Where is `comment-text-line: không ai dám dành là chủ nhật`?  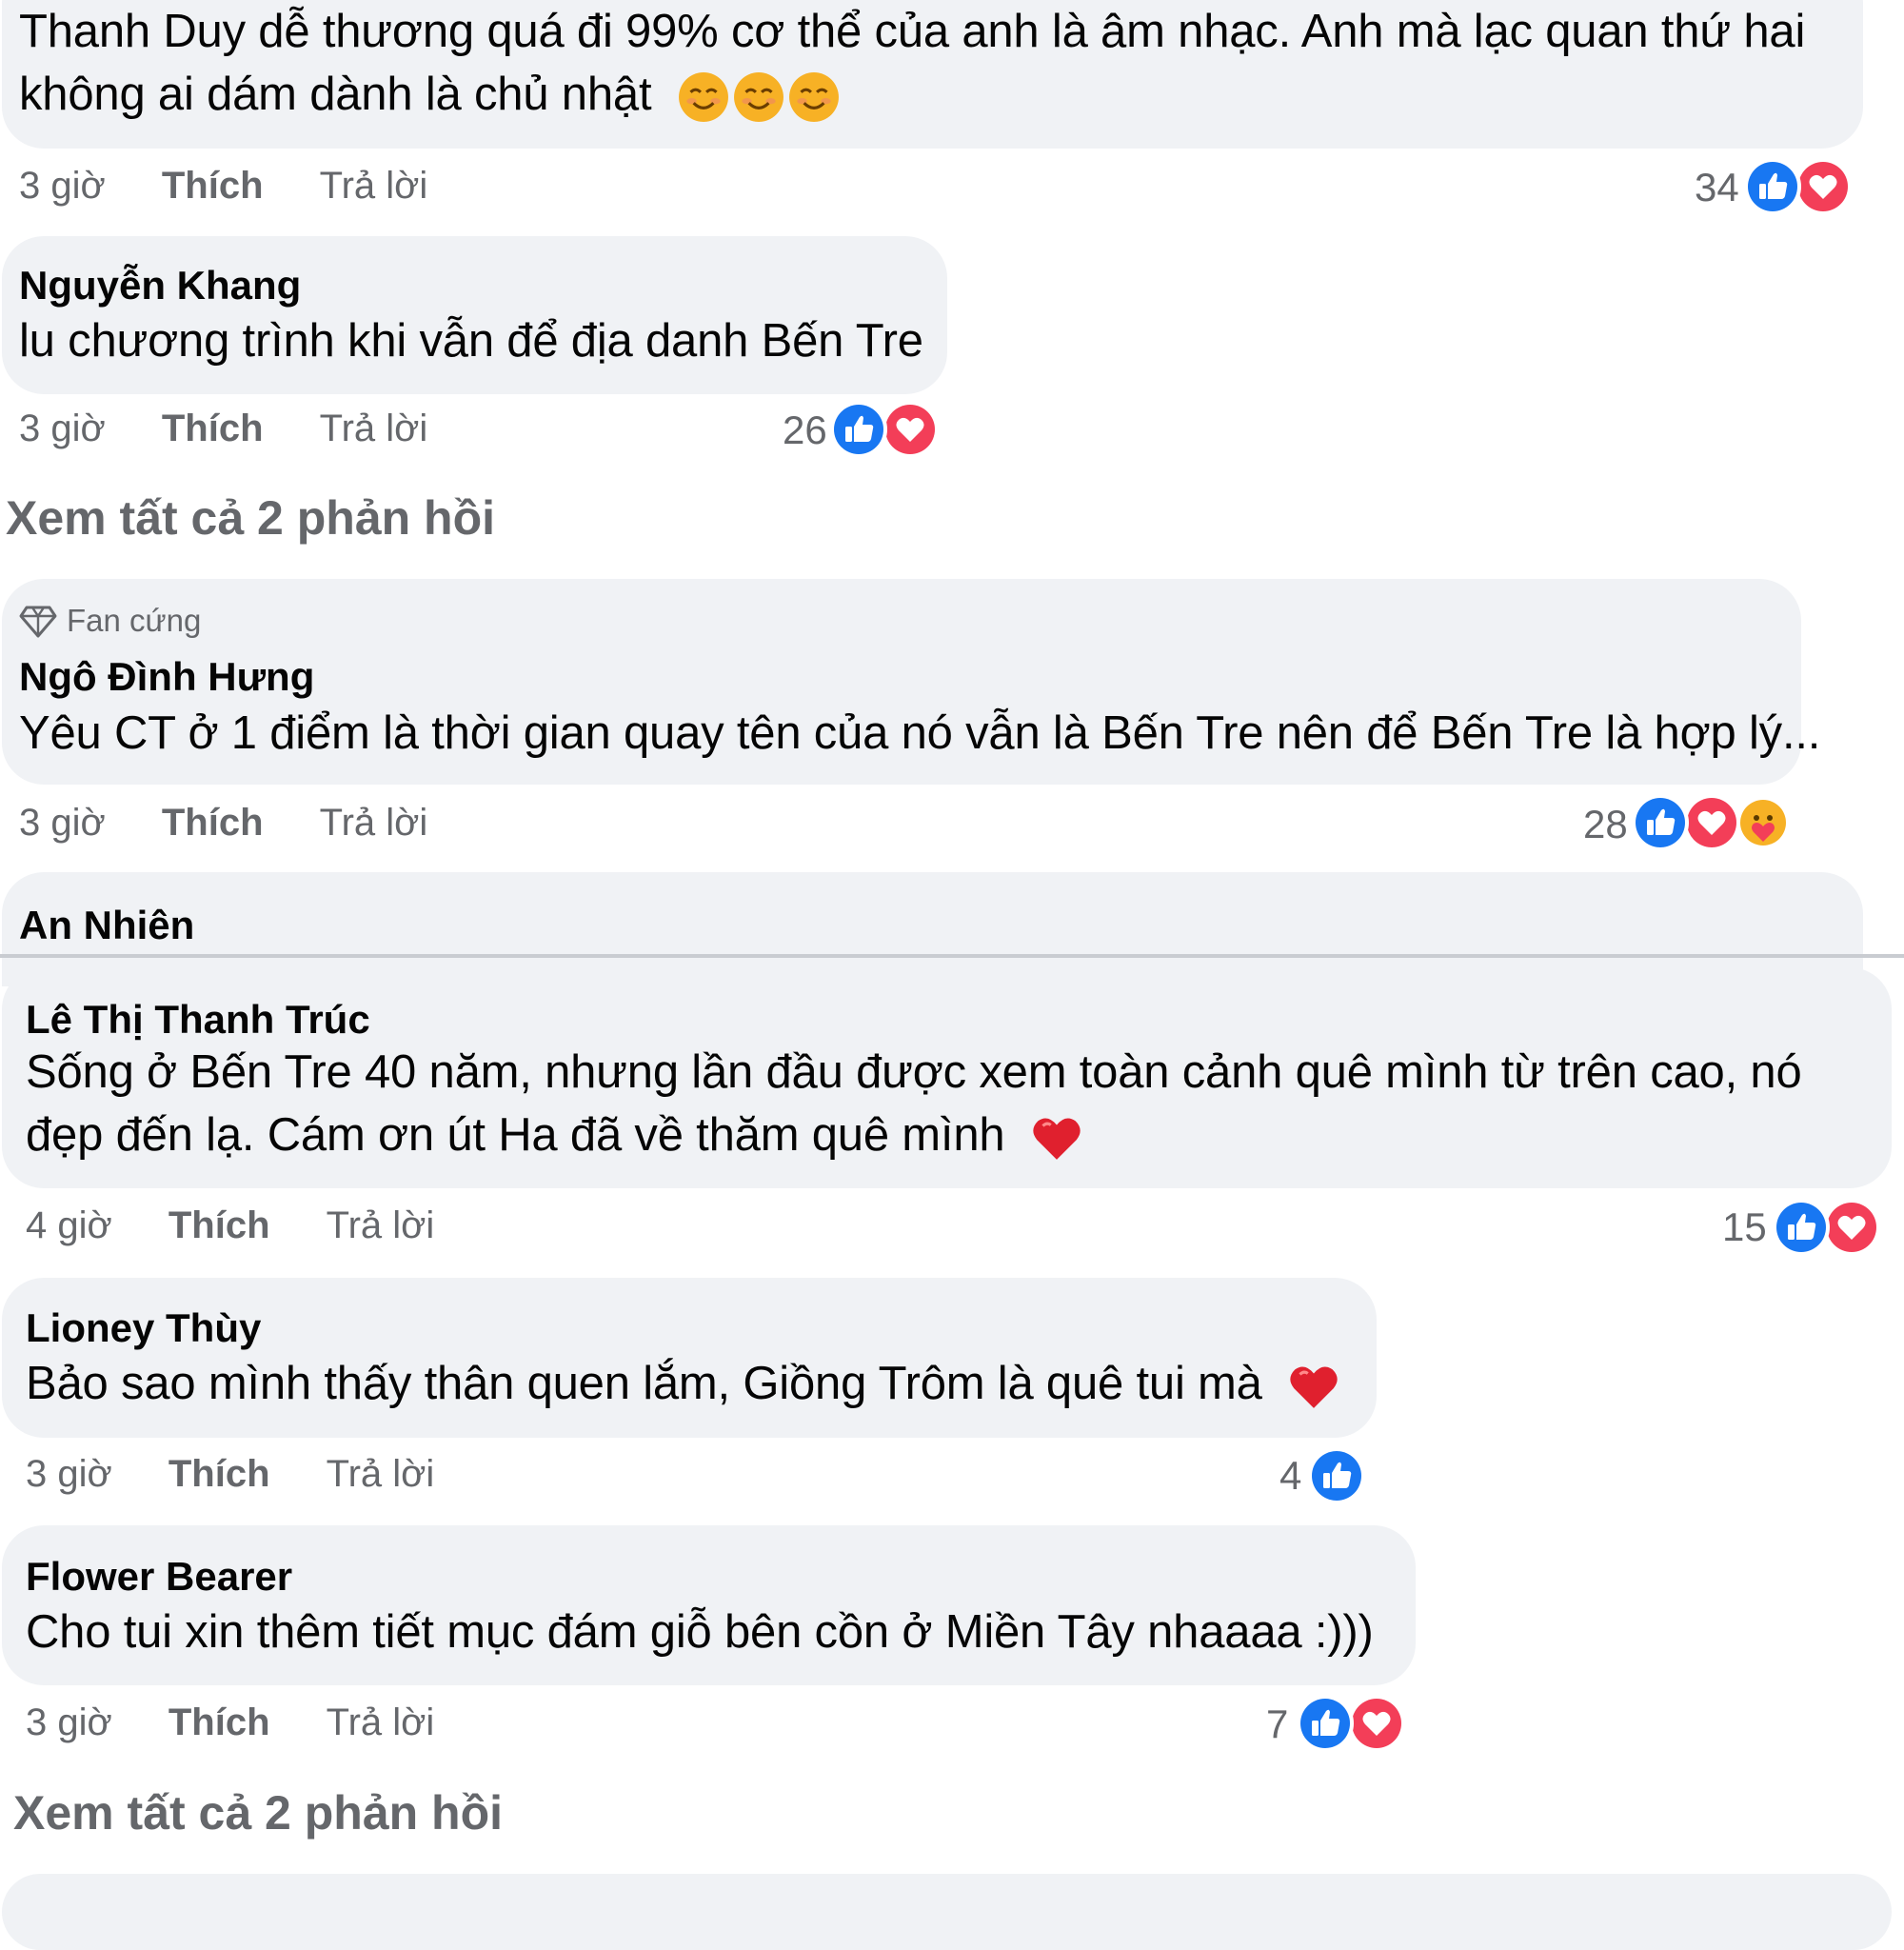 comment-text-line: không ai dám dành là chủ nhật is located at coordinates (429, 94).